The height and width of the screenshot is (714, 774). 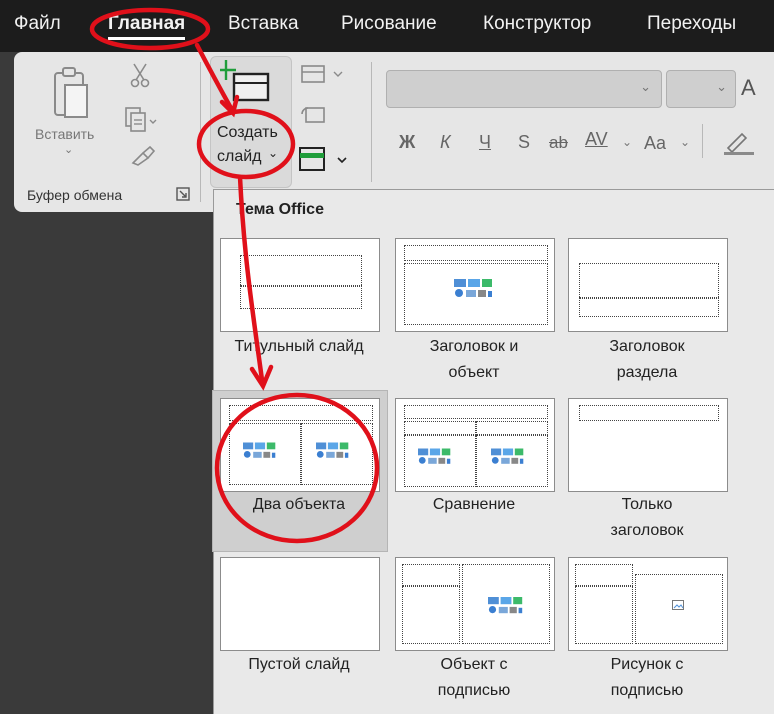 What do you see at coordinates (691, 24) in the screenshot?
I see `tab-transitions: Переходы` at bounding box center [691, 24].